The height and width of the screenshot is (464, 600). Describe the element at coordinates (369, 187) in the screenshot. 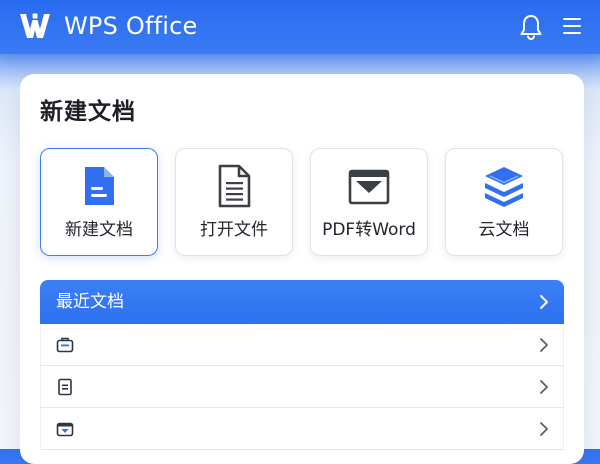

I see `pdf-to-word-icon` at that location.